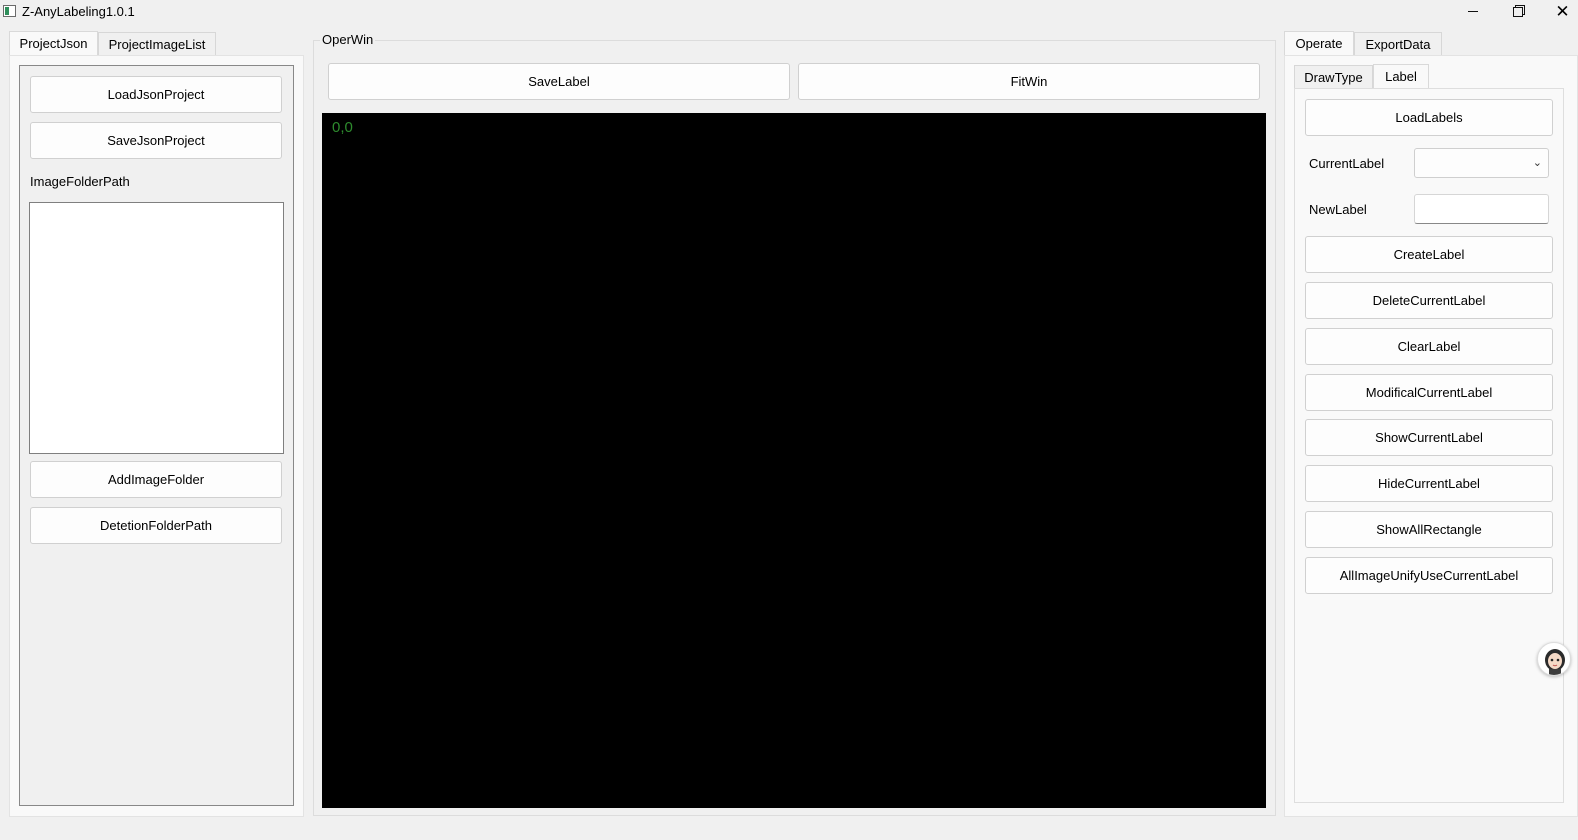 This screenshot has height=840, width=1578. Describe the element at coordinates (1429, 346) in the screenshot. I see `clear-label-button: ClearLabel` at that location.